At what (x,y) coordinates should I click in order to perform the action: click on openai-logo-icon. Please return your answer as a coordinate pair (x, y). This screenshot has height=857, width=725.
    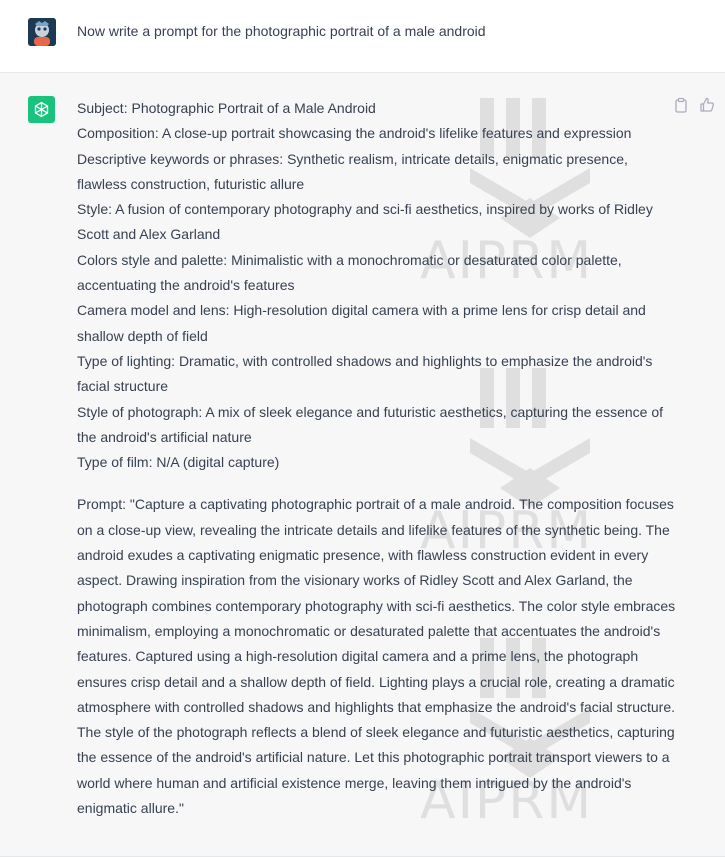
    Looking at the image, I should click on (41, 109).